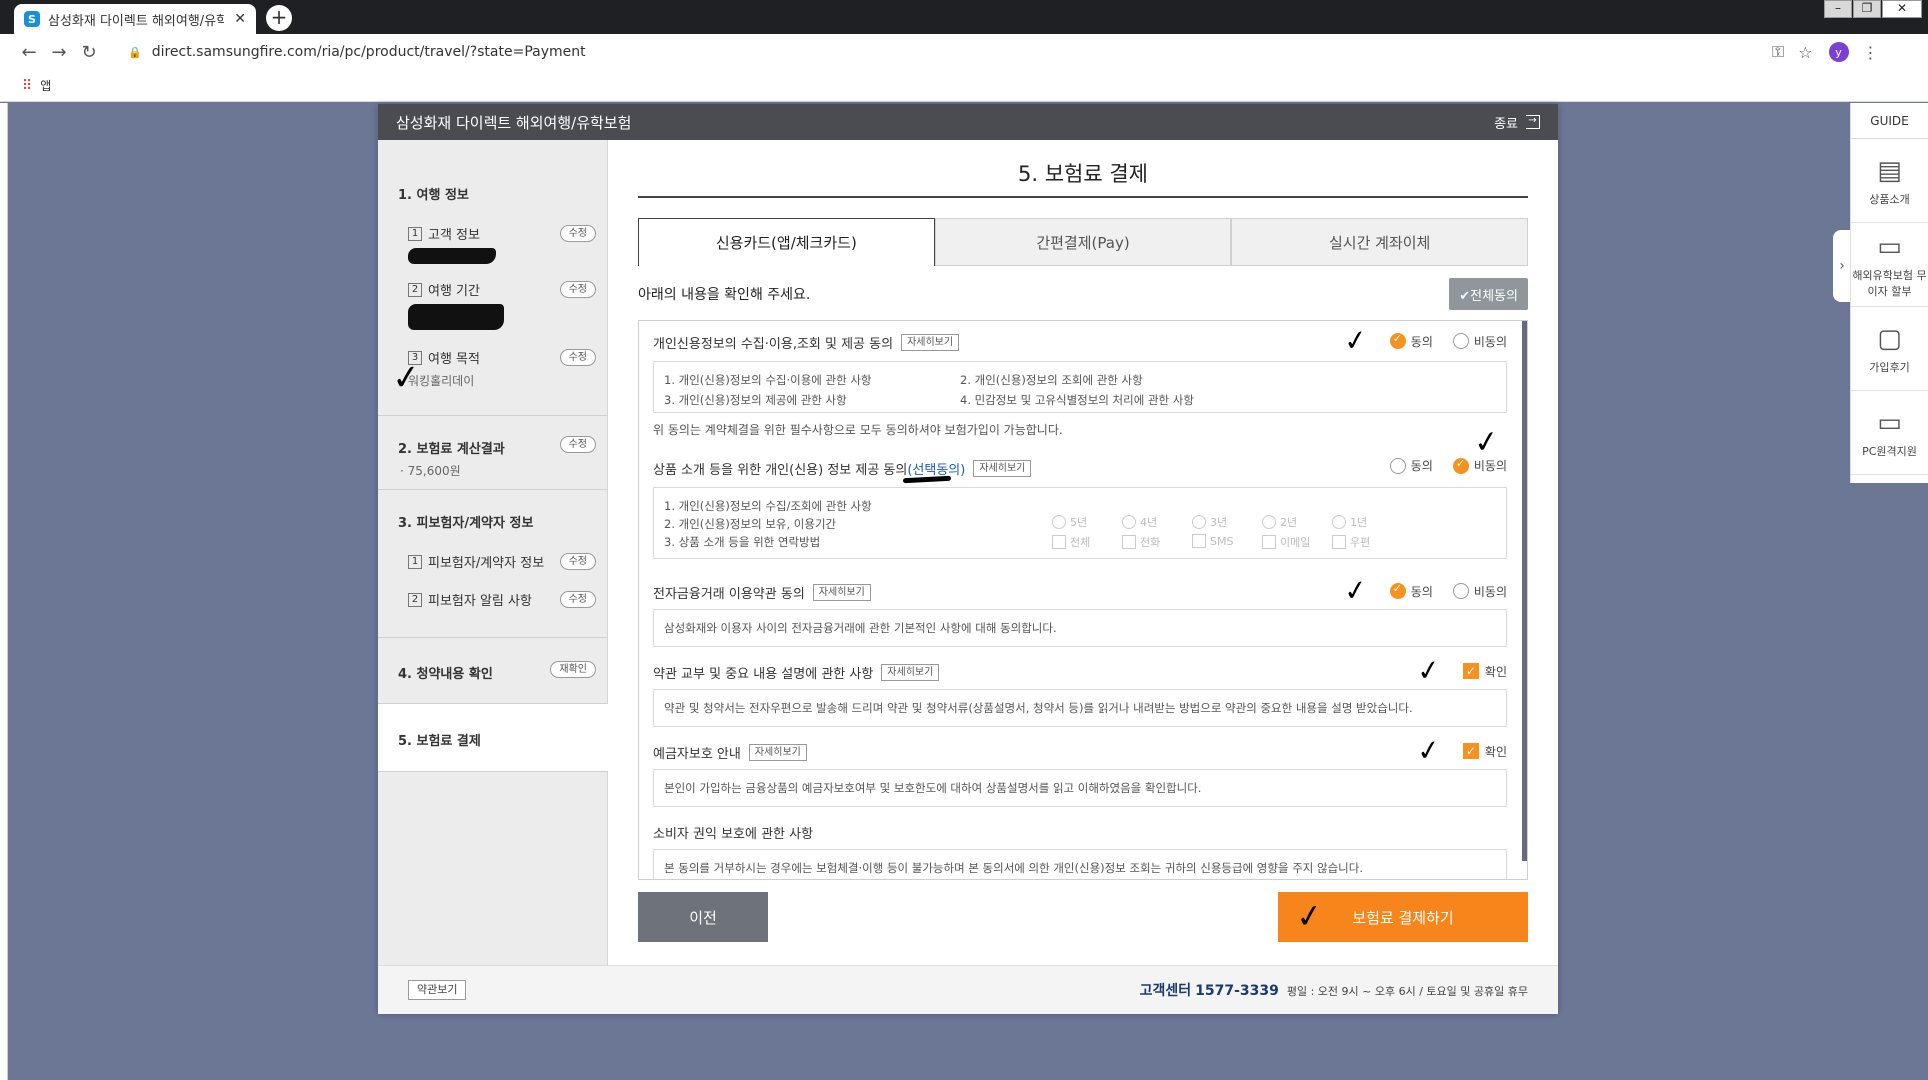 This screenshot has height=1080, width=1928. What do you see at coordinates (577, 289) in the screenshot?
I see `edit-travel-period-button: 수정` at bounding box center [577, 289].